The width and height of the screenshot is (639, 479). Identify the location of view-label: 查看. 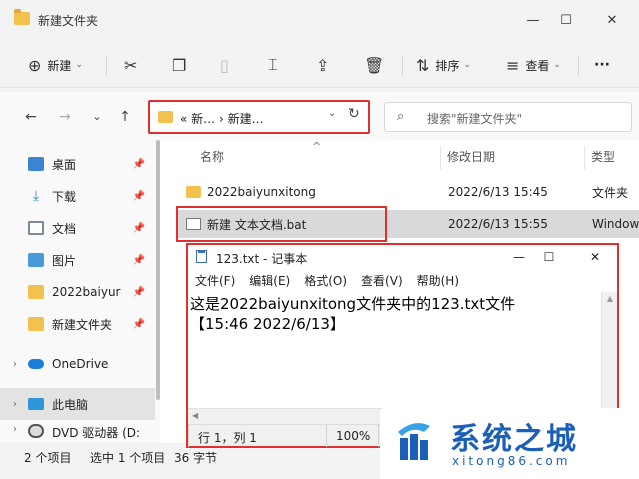
(537, 65).